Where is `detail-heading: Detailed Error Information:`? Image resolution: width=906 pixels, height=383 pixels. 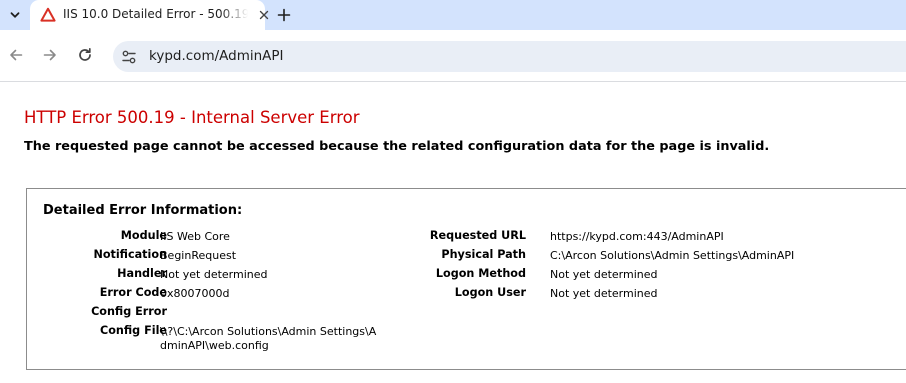
detail-heading: Detailed Error Information: is located at coordinates (143, 210).